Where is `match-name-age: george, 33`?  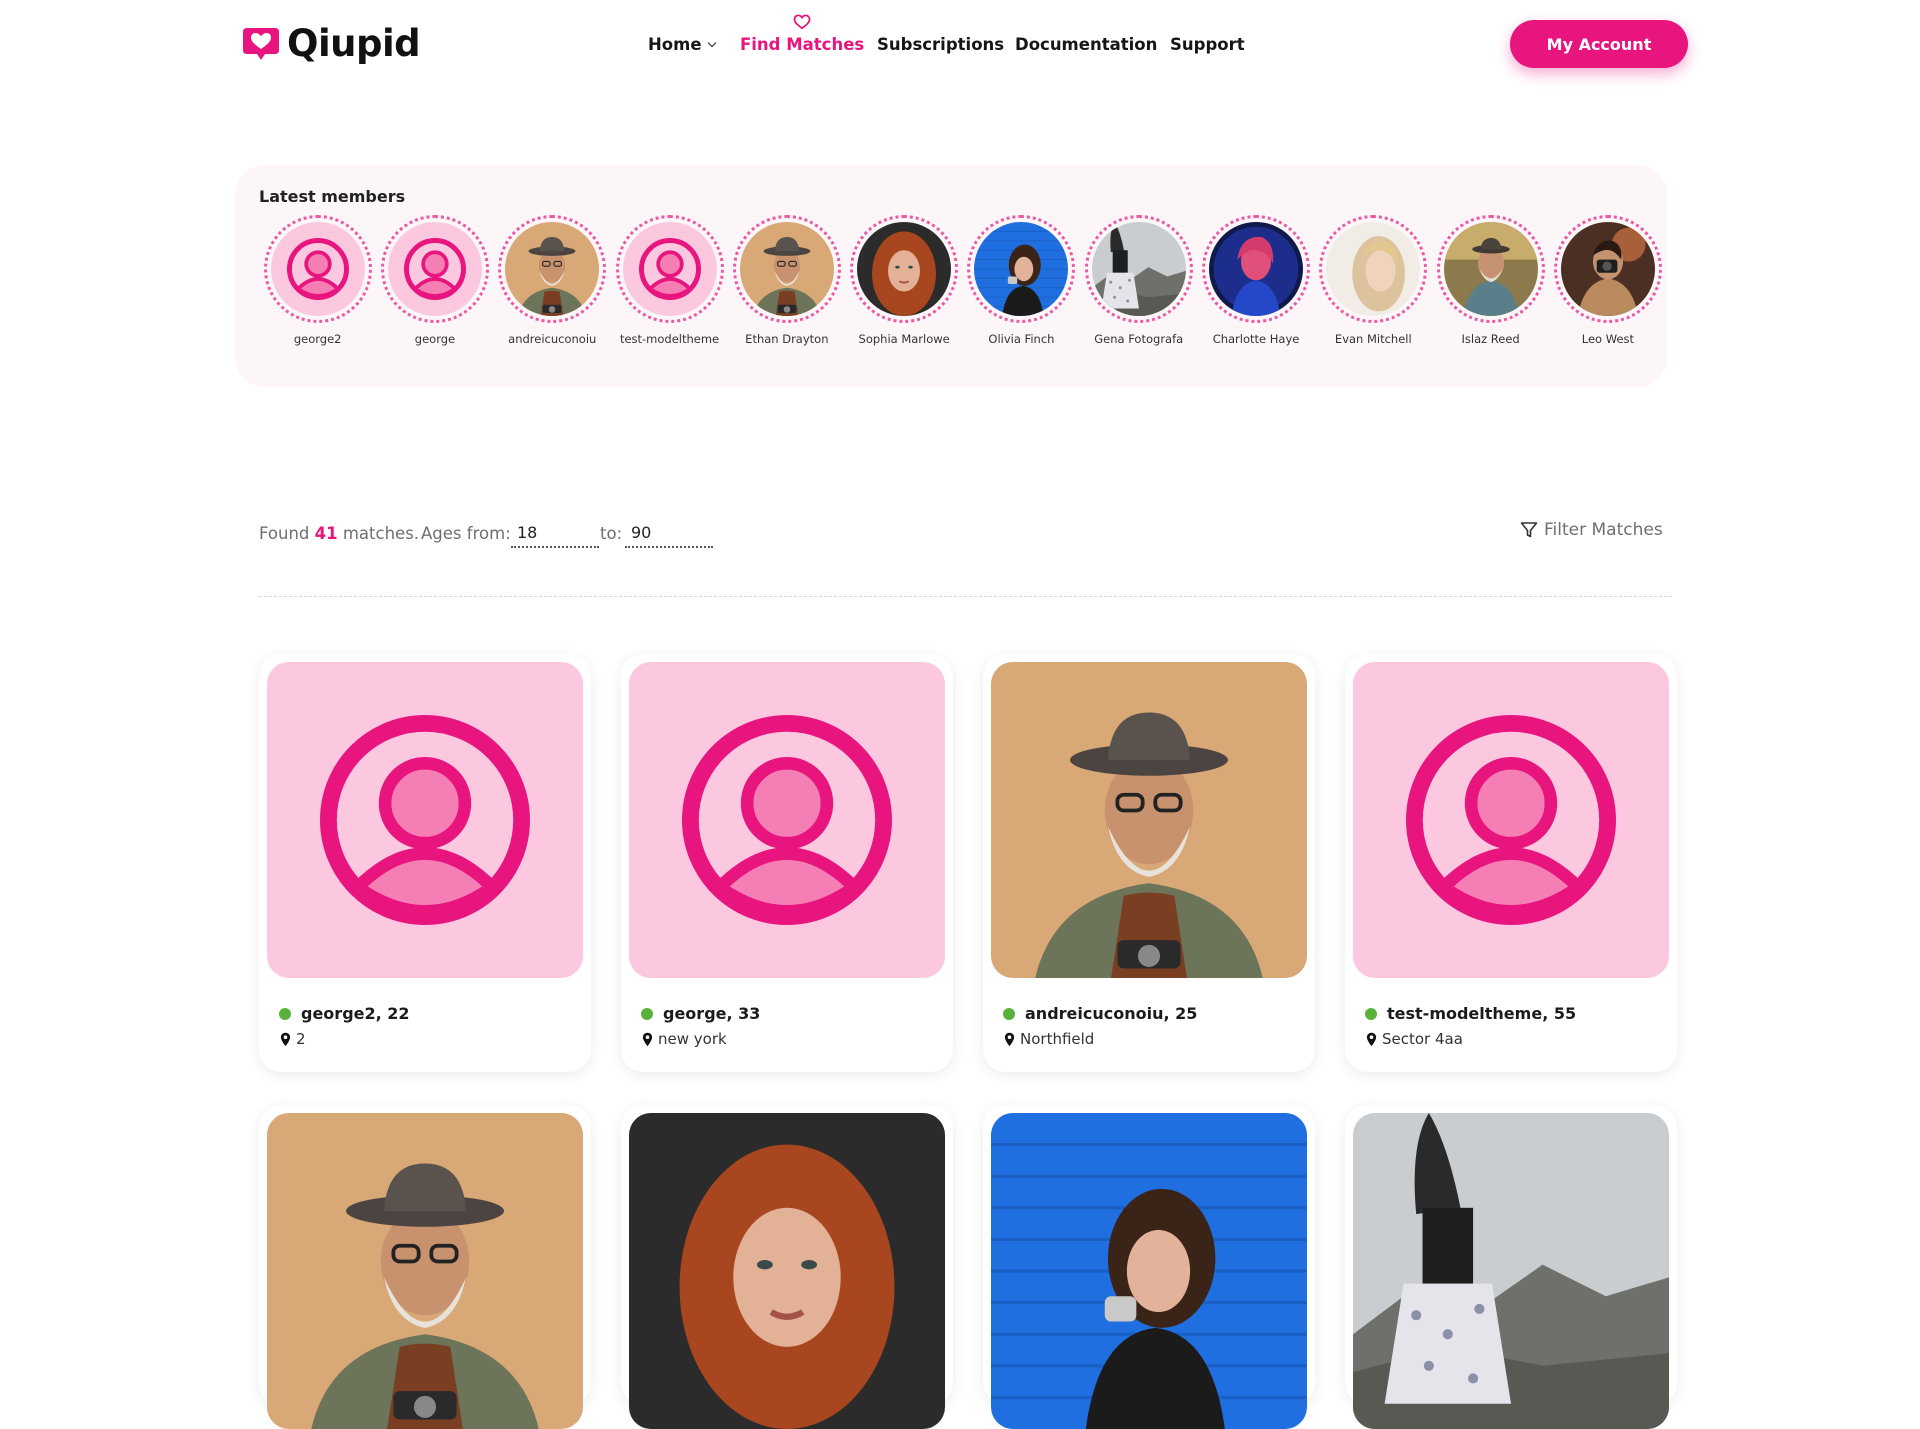 match-name-age: george, 33 is located at coordinates (700, 1013).